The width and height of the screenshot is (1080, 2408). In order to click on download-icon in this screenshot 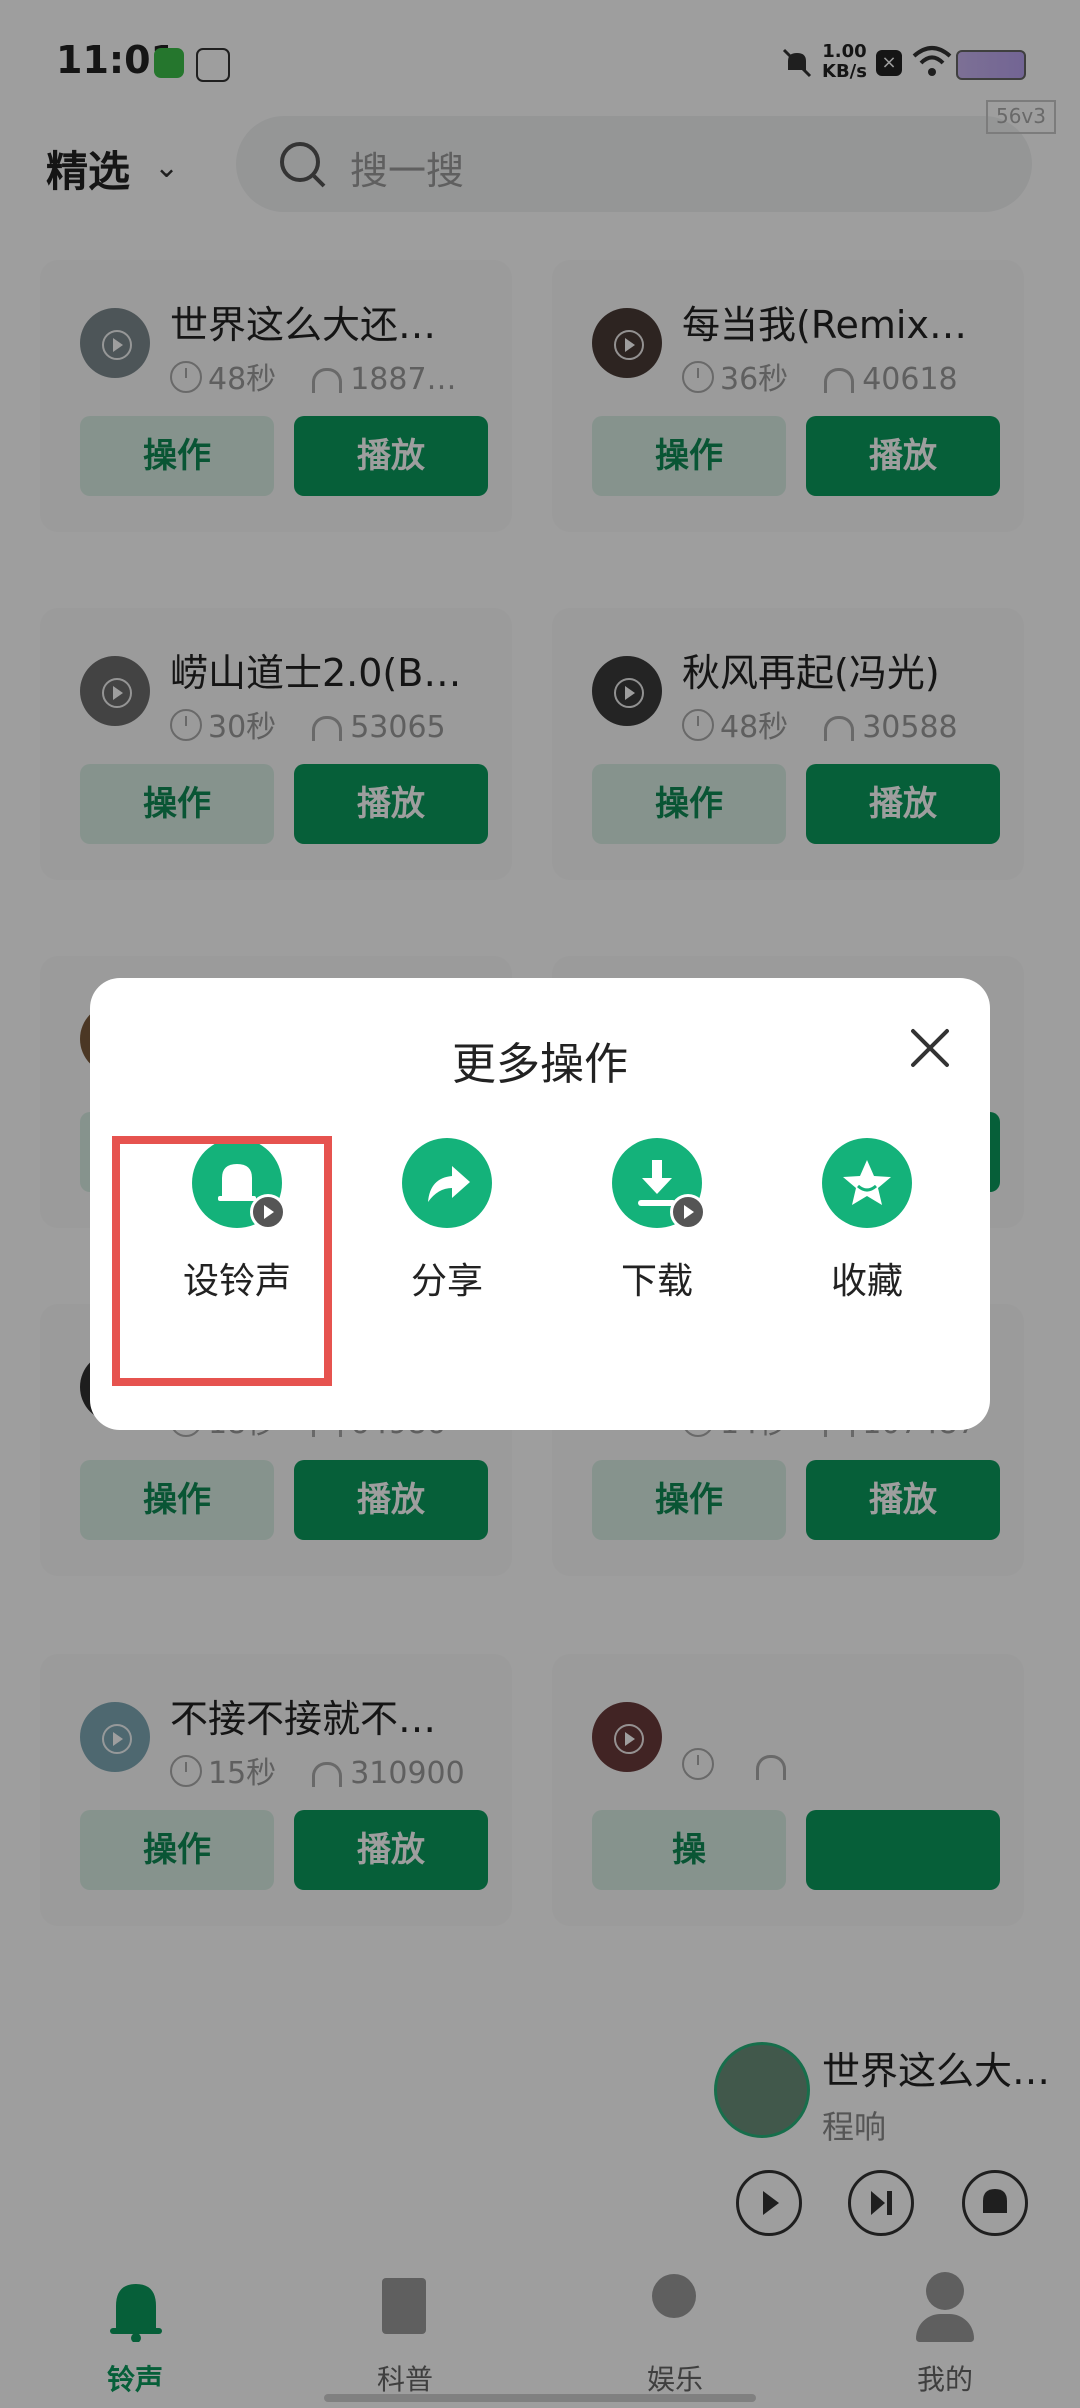, I will do `click(659, 1184)`.